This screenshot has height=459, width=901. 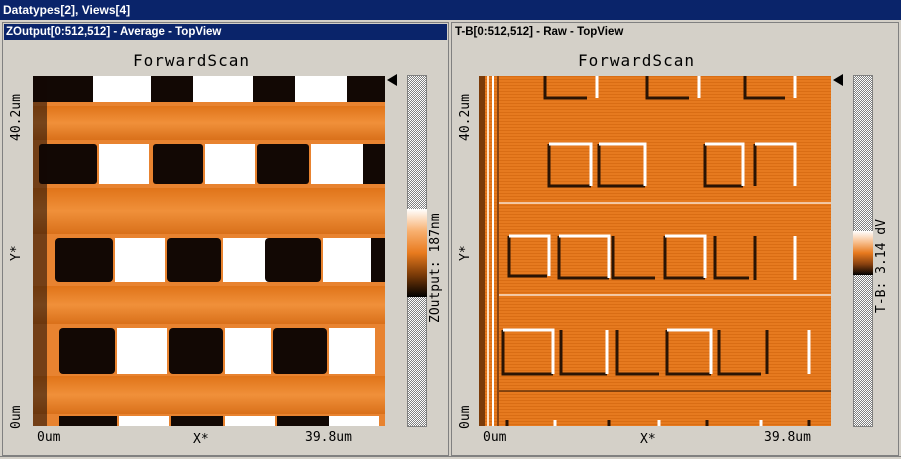 What do you see at coordinates (675, 32) in the screenshot?
I see `view-title-t-b: T-B[0:512,512] - Raw - TopView` at bounding box center [675, 32].